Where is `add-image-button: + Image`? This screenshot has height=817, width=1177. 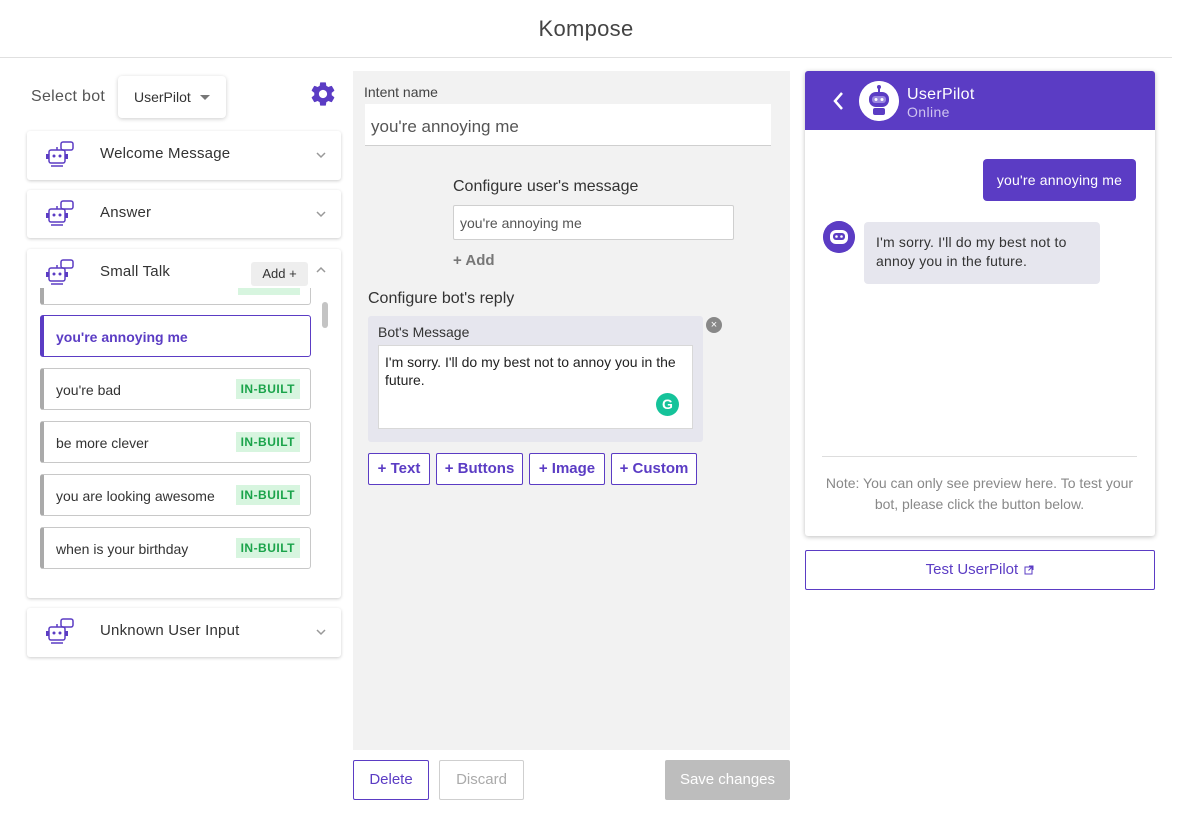
add-image-button: + Image is located at coordinates (567, 469).